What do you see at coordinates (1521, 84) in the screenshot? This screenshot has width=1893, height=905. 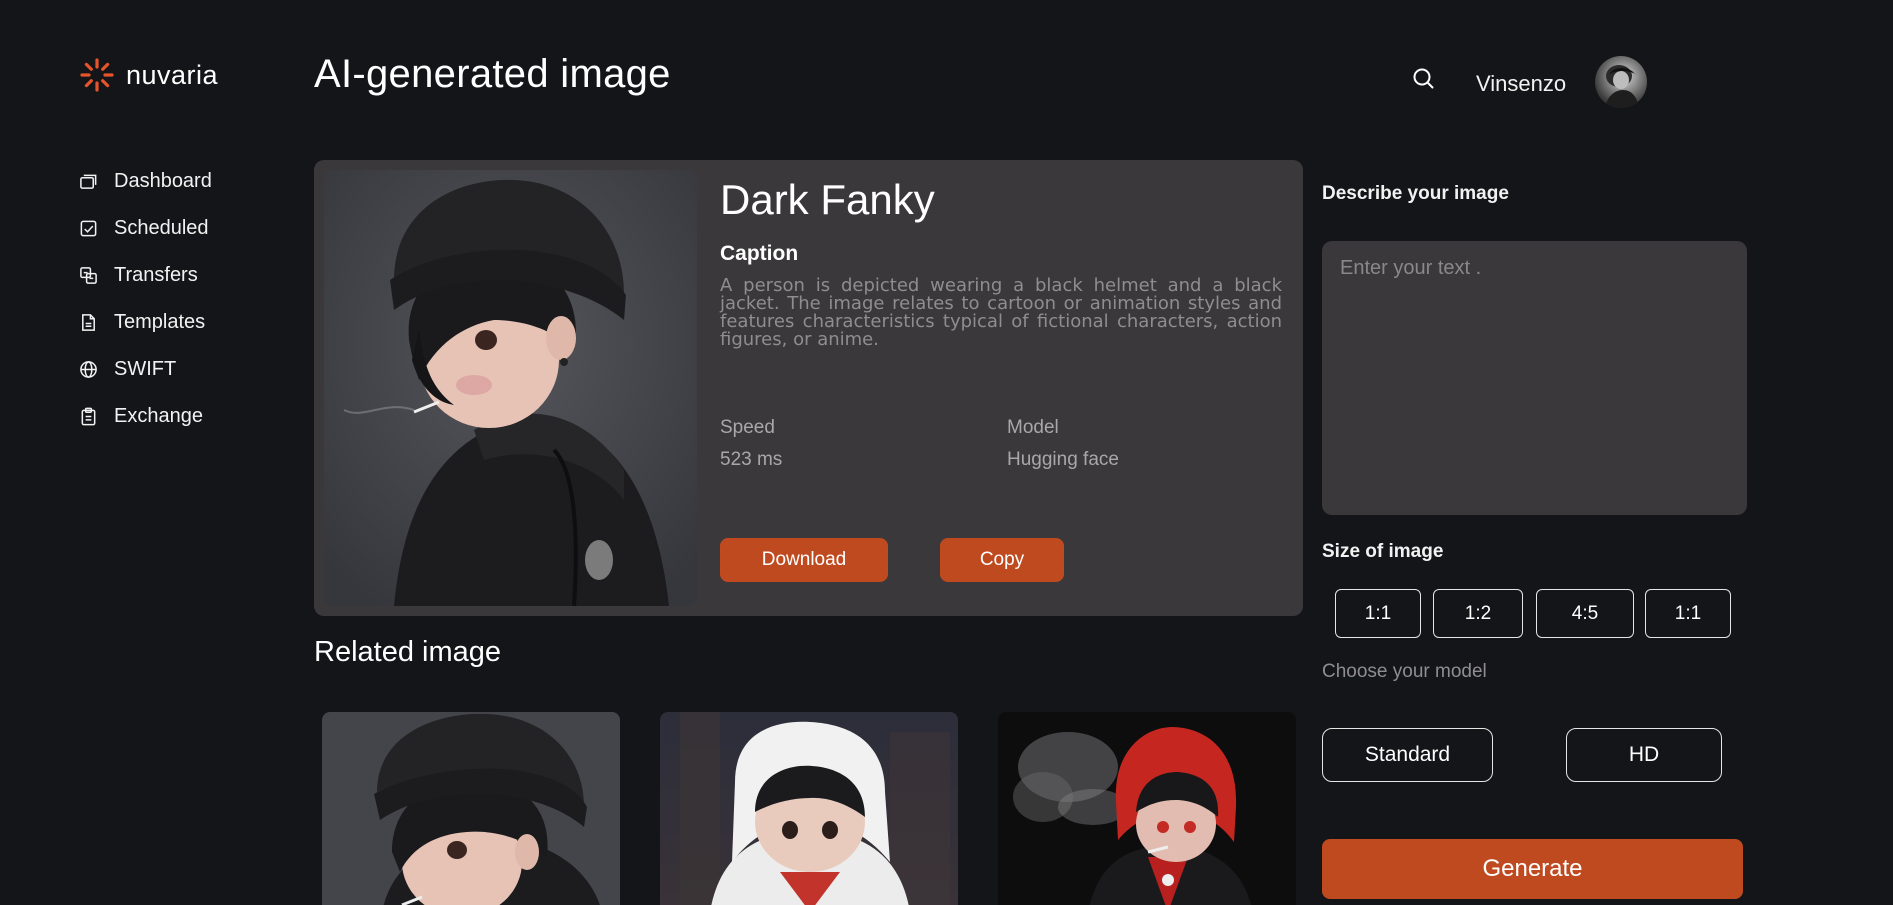 I see `user-name: Vinsenzo` at bounding box center [1521, 84].